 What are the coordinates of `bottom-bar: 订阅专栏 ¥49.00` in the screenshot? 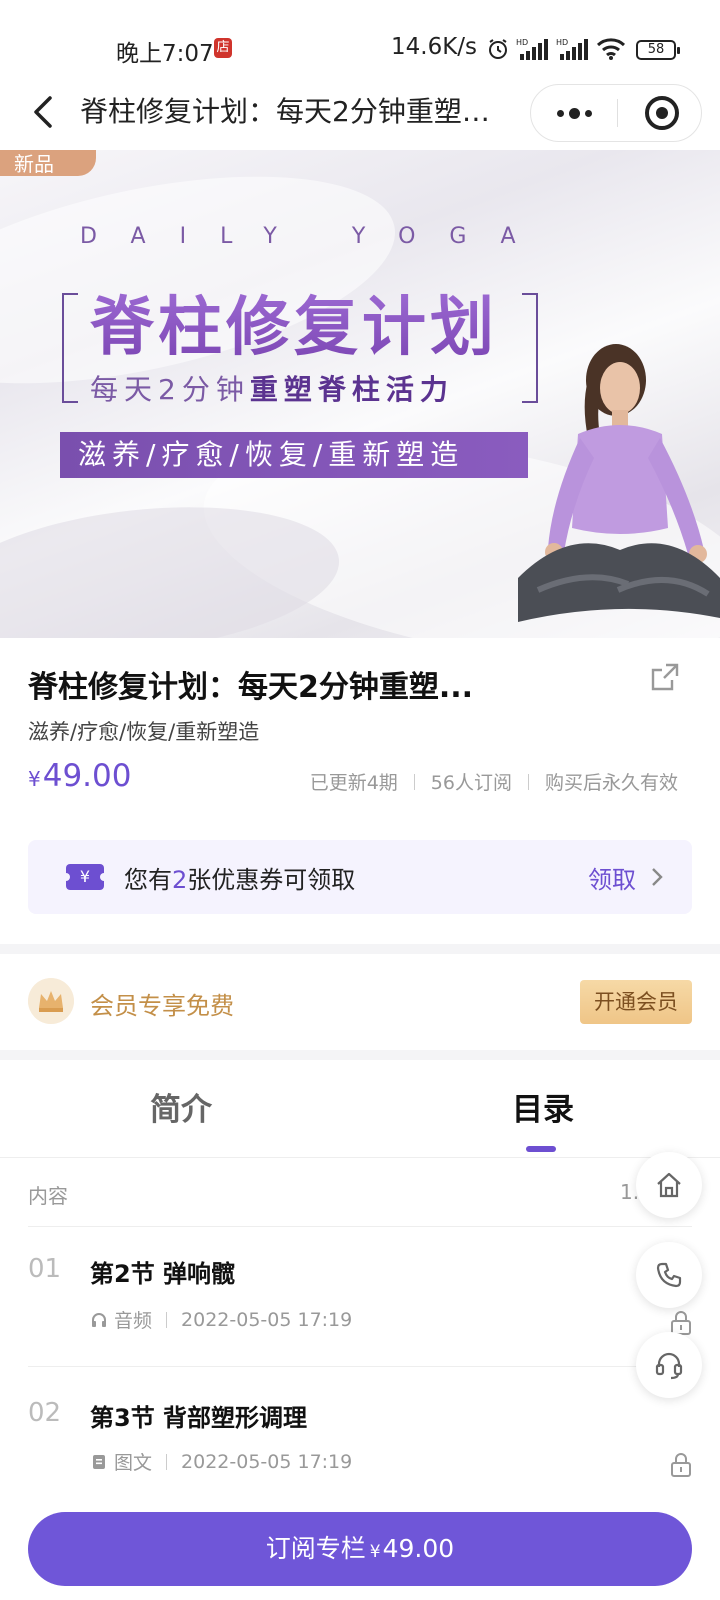 It's located at (360, 1547).